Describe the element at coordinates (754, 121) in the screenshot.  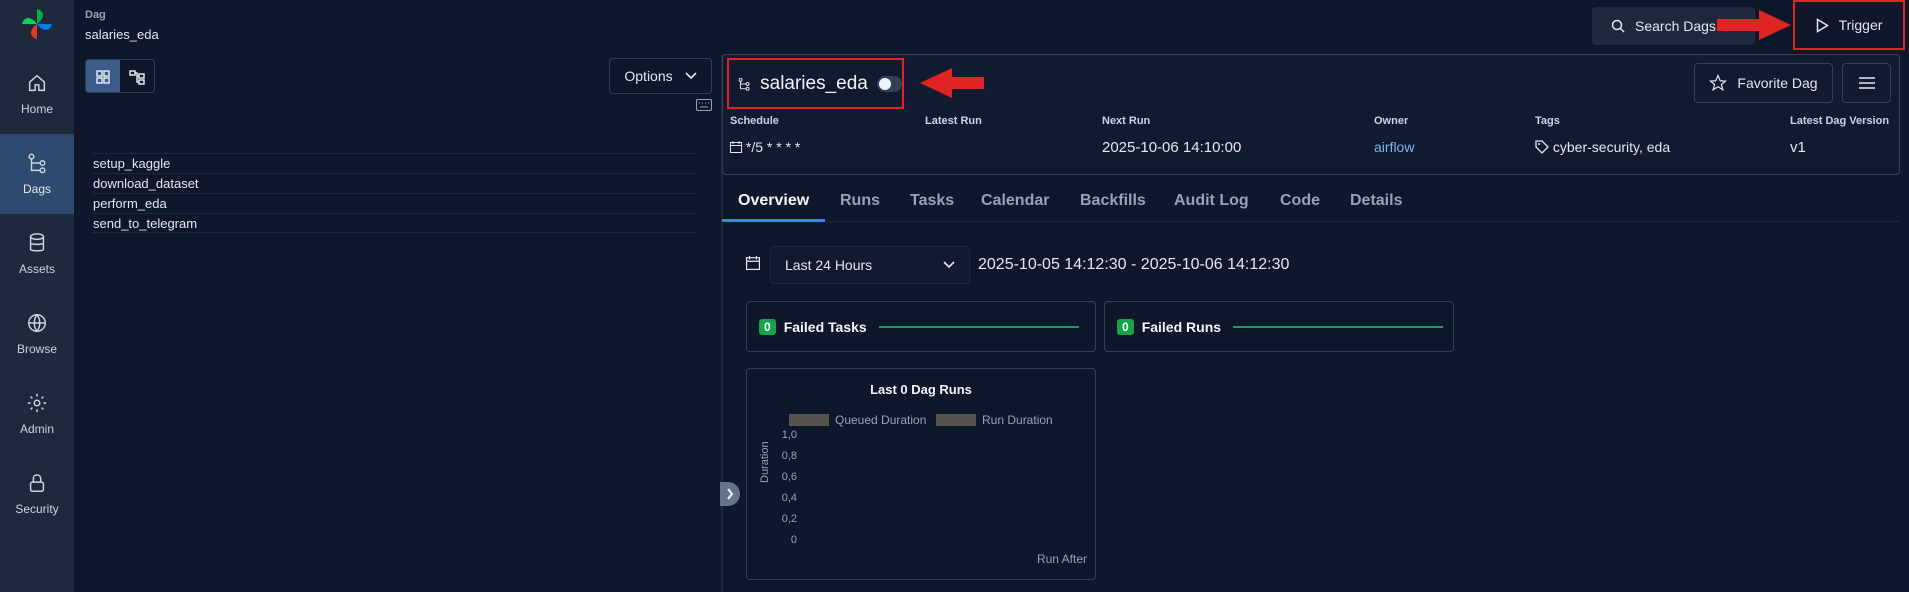
I see `schedule-label: Schedule` at that location.